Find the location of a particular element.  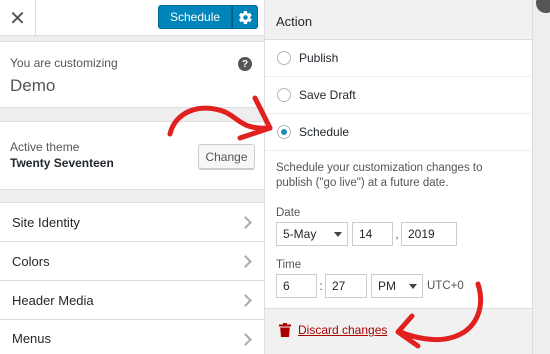

section-menus: Menus is located at coordinates (132, 336).